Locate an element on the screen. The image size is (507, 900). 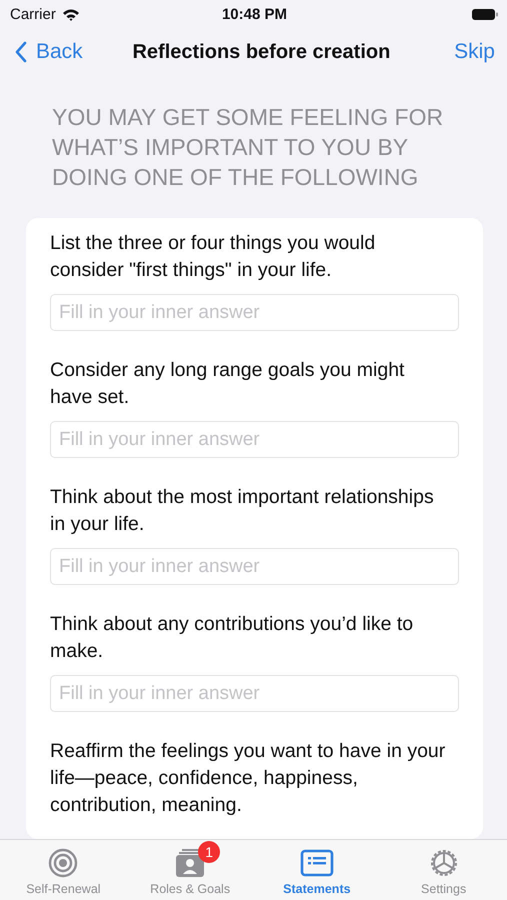
tab-item: Settings is located at coordinates (443, 870).